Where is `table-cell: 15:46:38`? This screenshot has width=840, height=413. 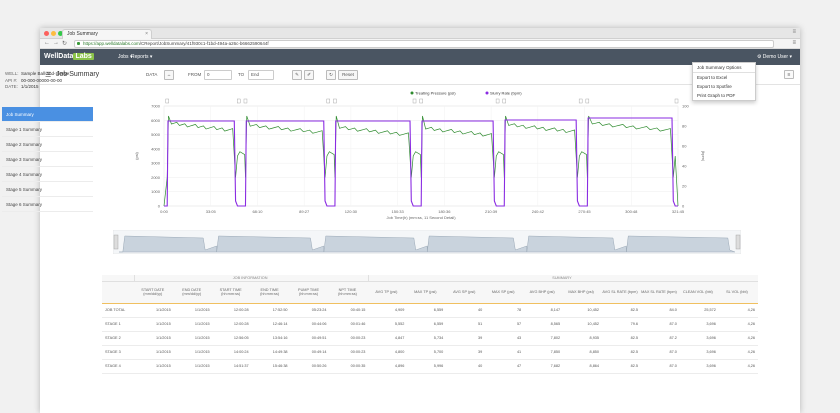
table-cell: 15:46:38 is located at coordinates (271, 366).